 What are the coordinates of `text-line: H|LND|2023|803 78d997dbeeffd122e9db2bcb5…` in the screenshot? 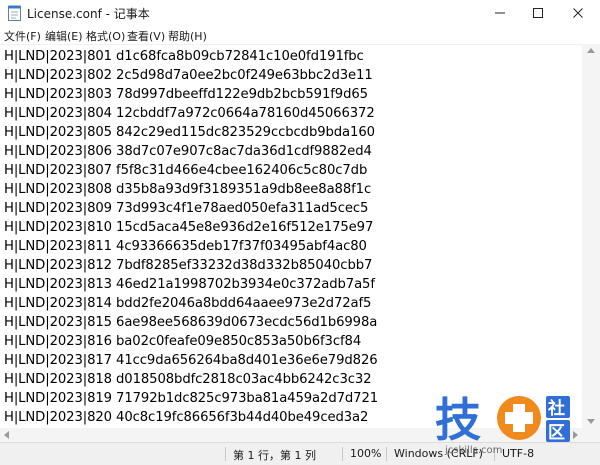 It's located at (186, 94).